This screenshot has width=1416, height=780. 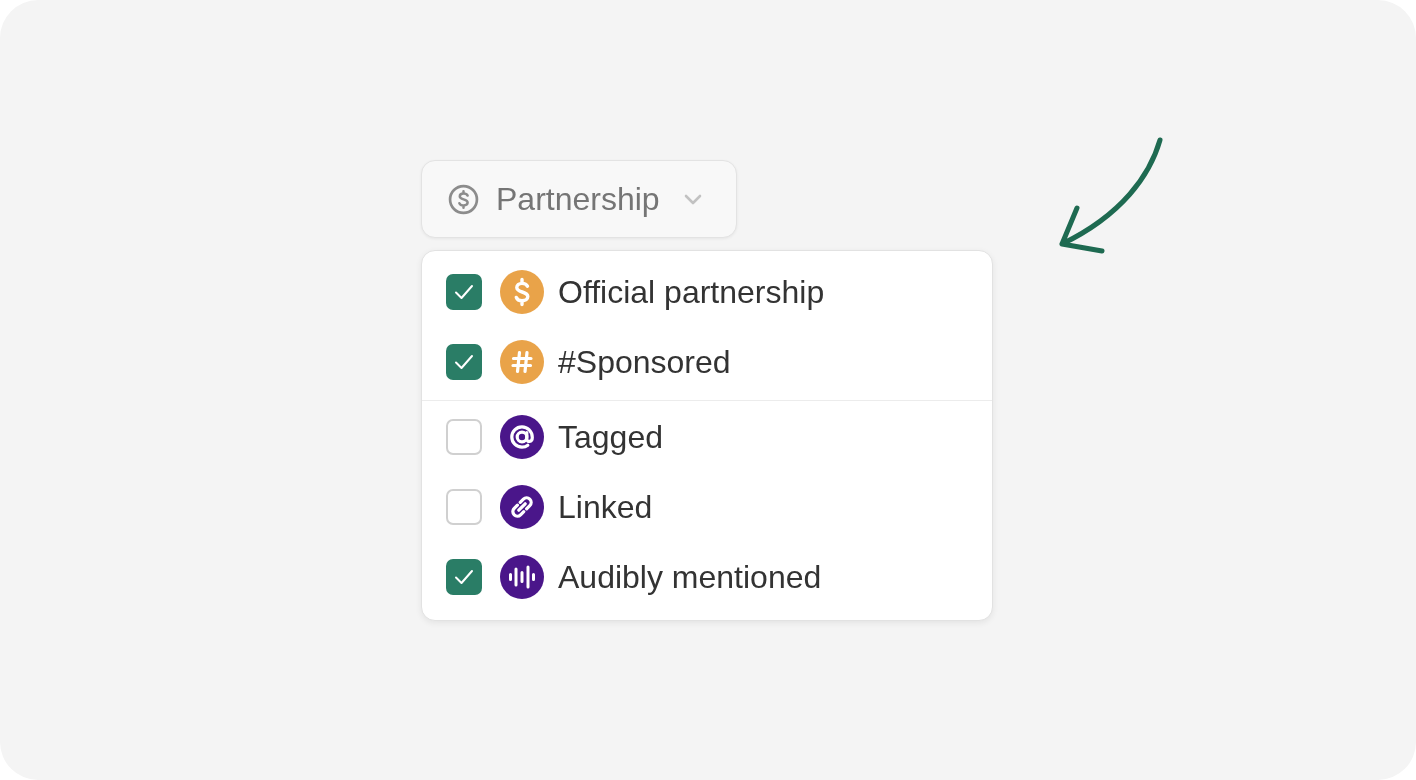 What do you see at coordinates (605, 507) in the screenshot?
I see `option-label: Linked` at bounding box center [605, 507].